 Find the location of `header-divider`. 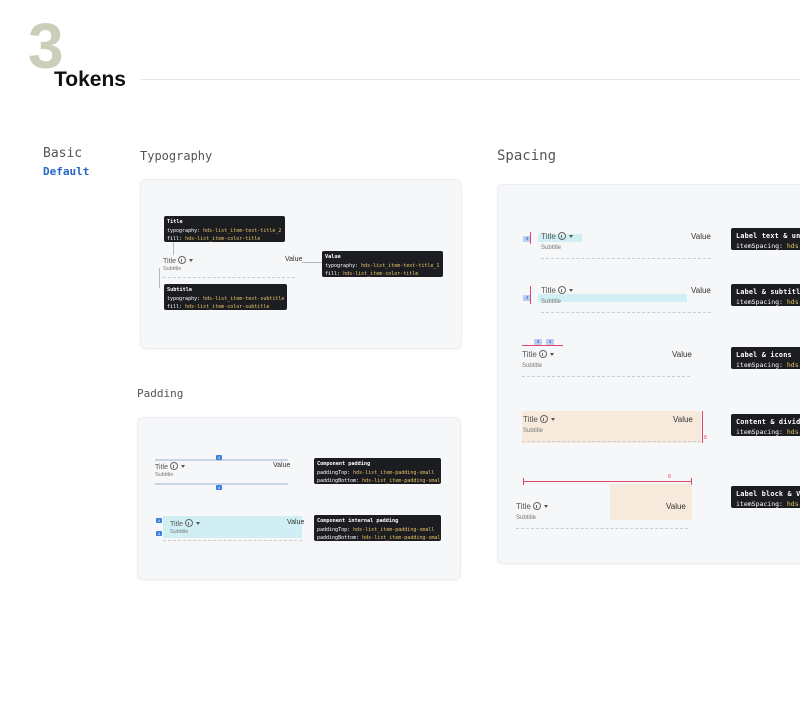

header-divider is located at coordinates (470, 79).